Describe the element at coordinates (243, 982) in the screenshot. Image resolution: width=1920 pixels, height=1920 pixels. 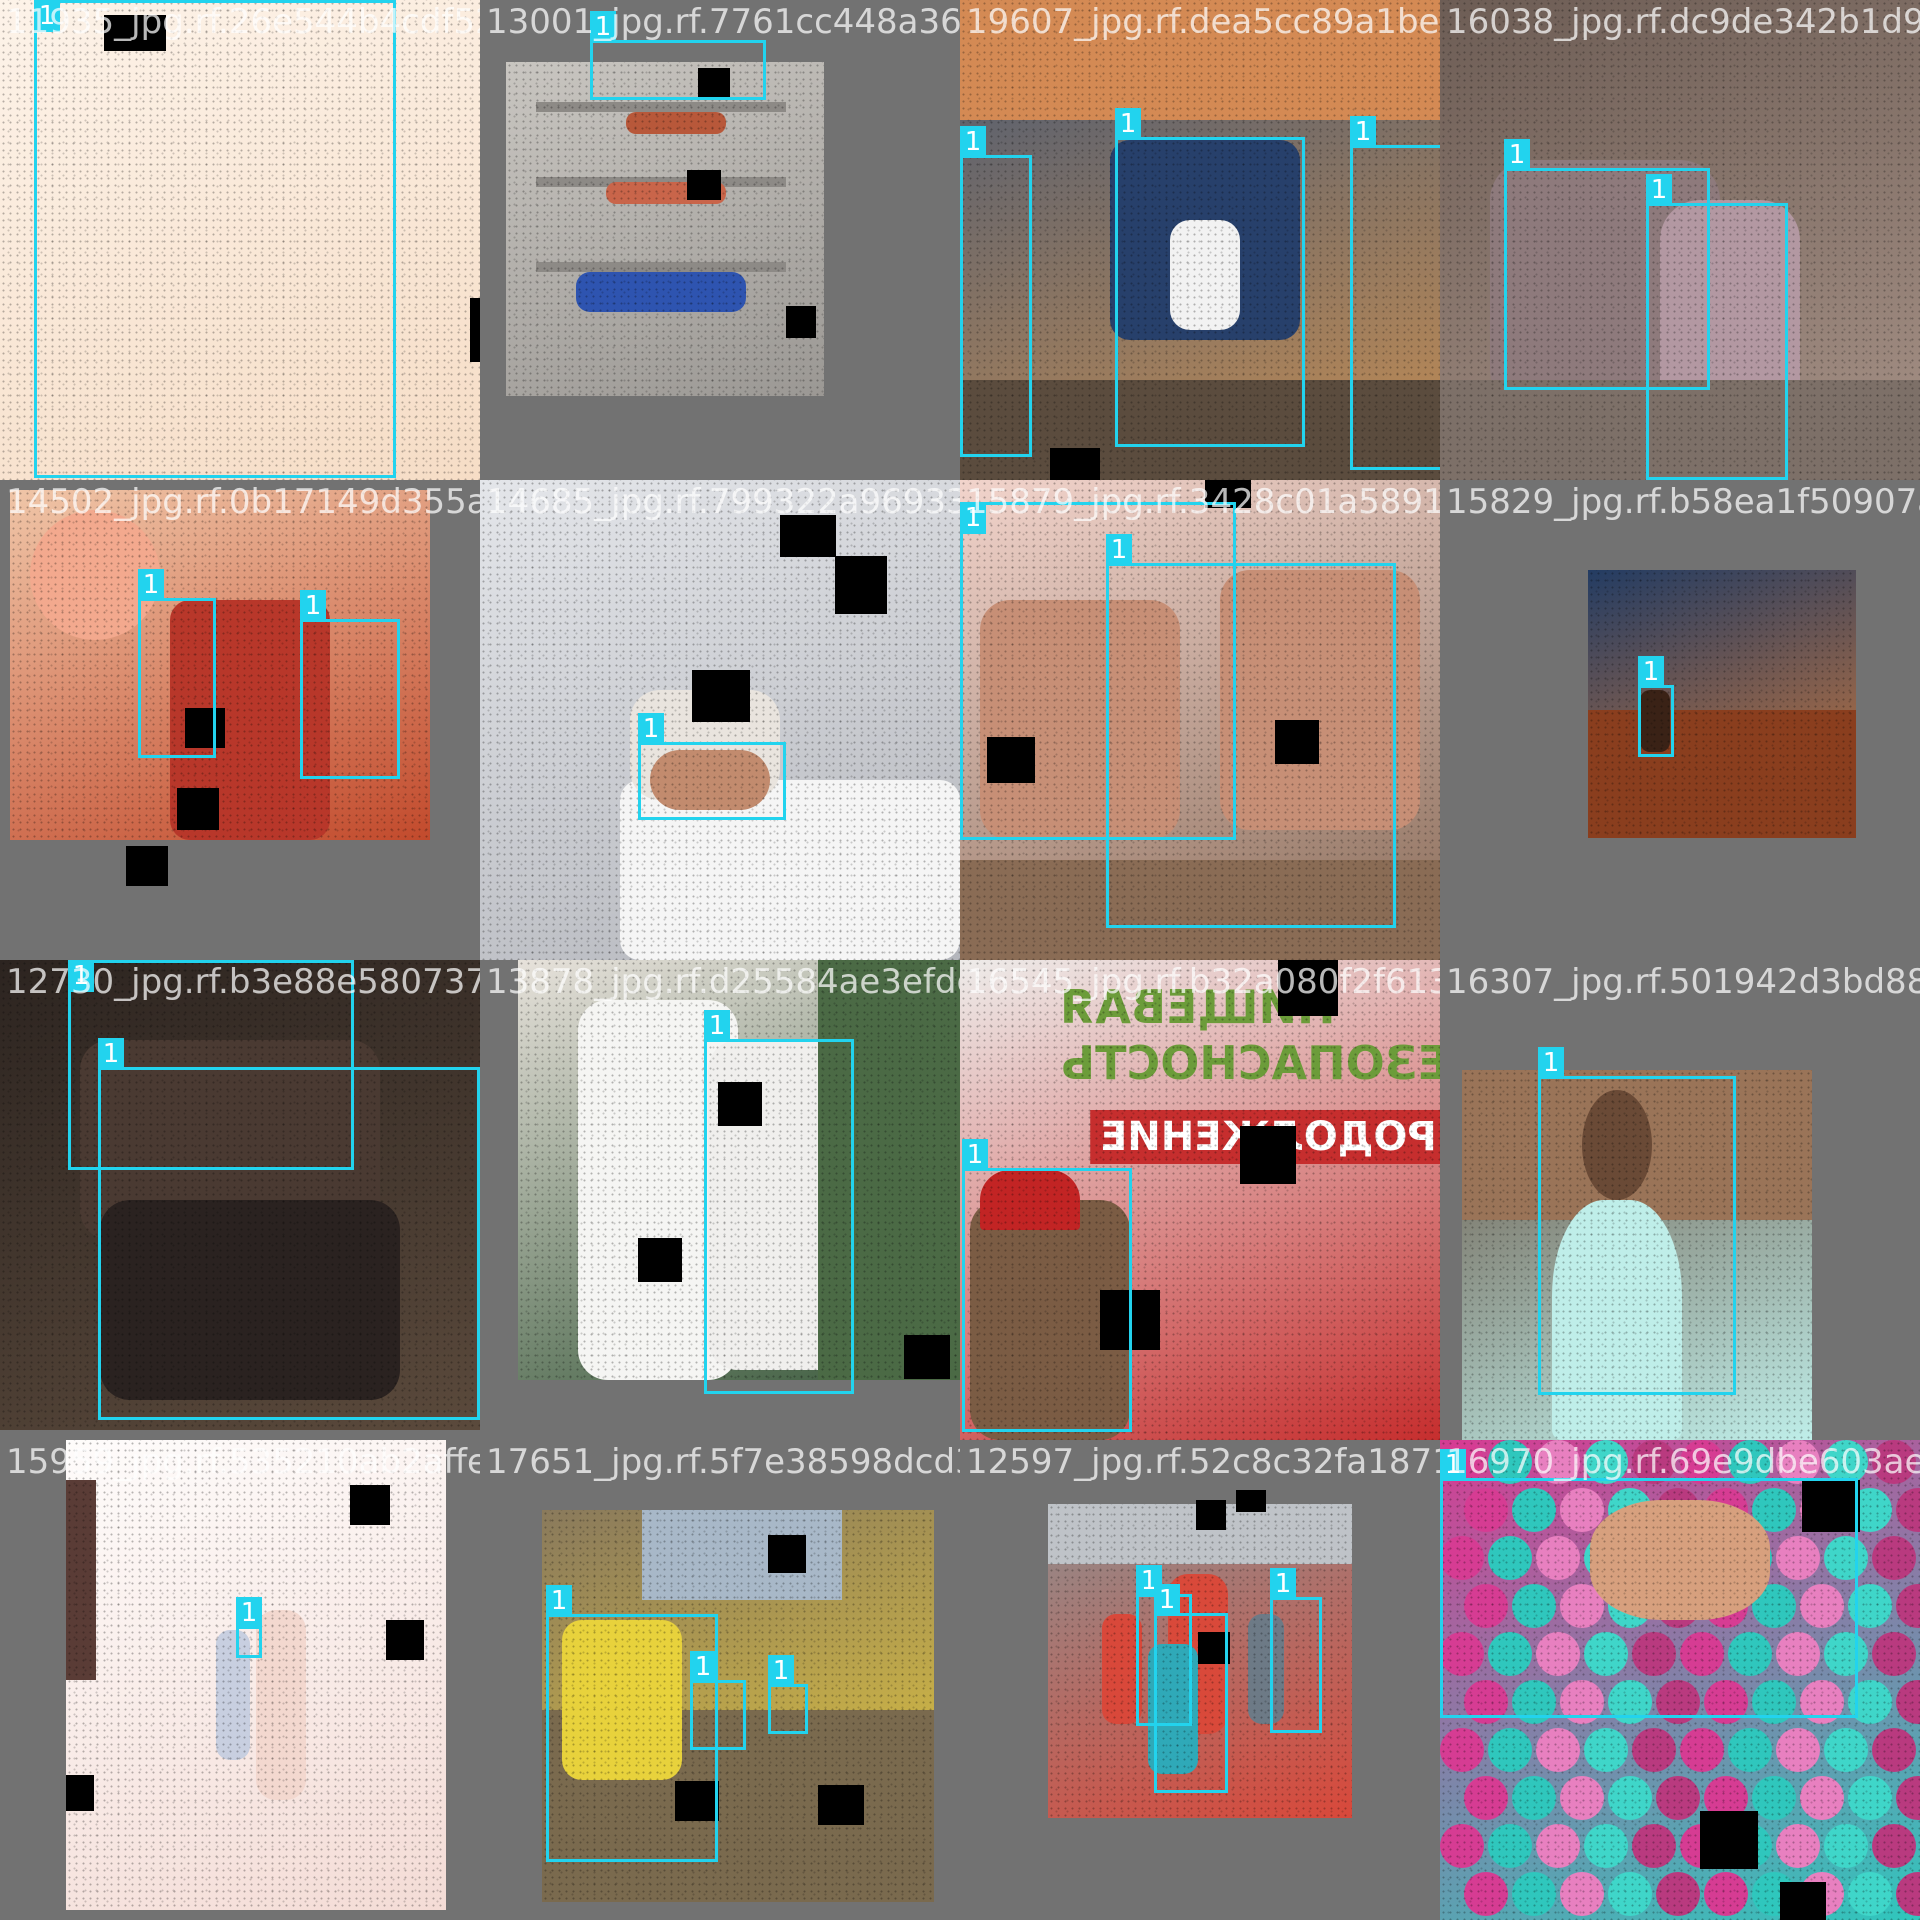
I see `tile-caption: 12730_jpg.rf.b3e88e5807374` at that location.